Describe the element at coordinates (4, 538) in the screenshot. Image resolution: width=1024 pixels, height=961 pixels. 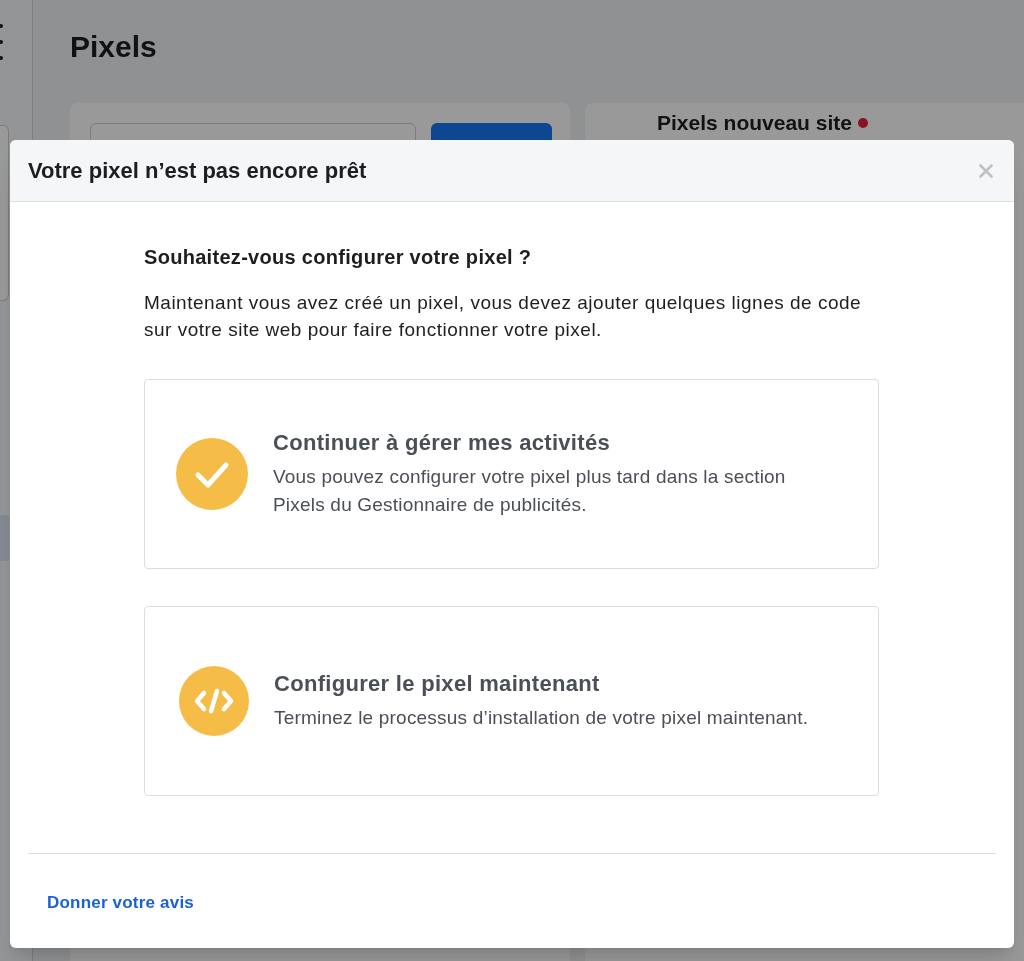
I see `sidebar-highlight` at that location.